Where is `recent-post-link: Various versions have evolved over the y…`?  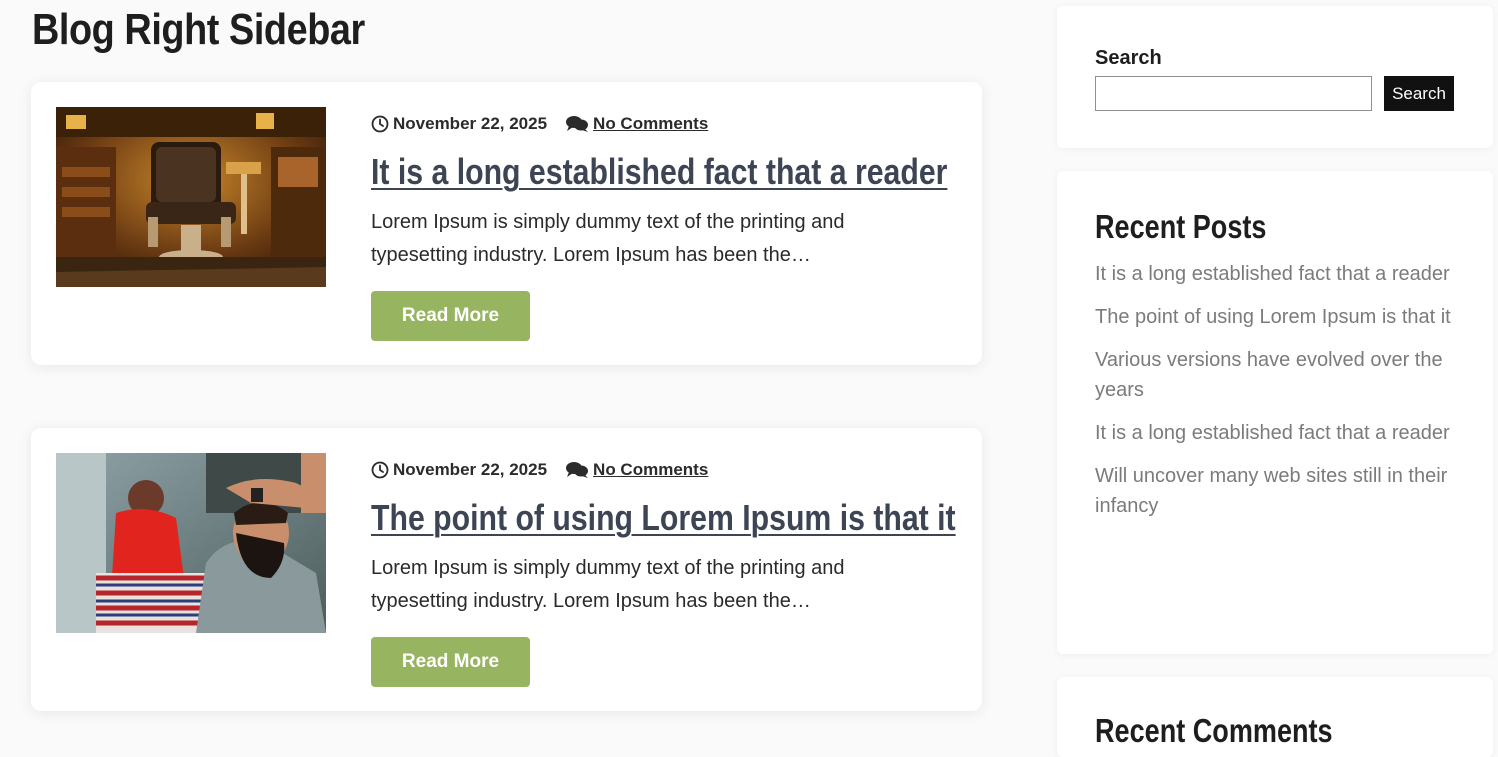 recent-post-link: Various versions have evolved over the y… is located at coordinates (1275, 375).